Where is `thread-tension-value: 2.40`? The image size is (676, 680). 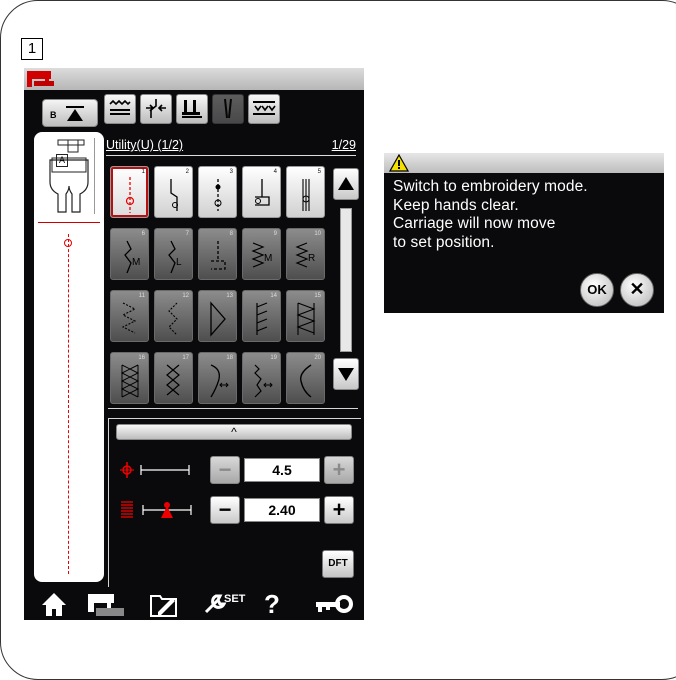 thread-tension-value: 2.40 is located at coordinates (282, 510).